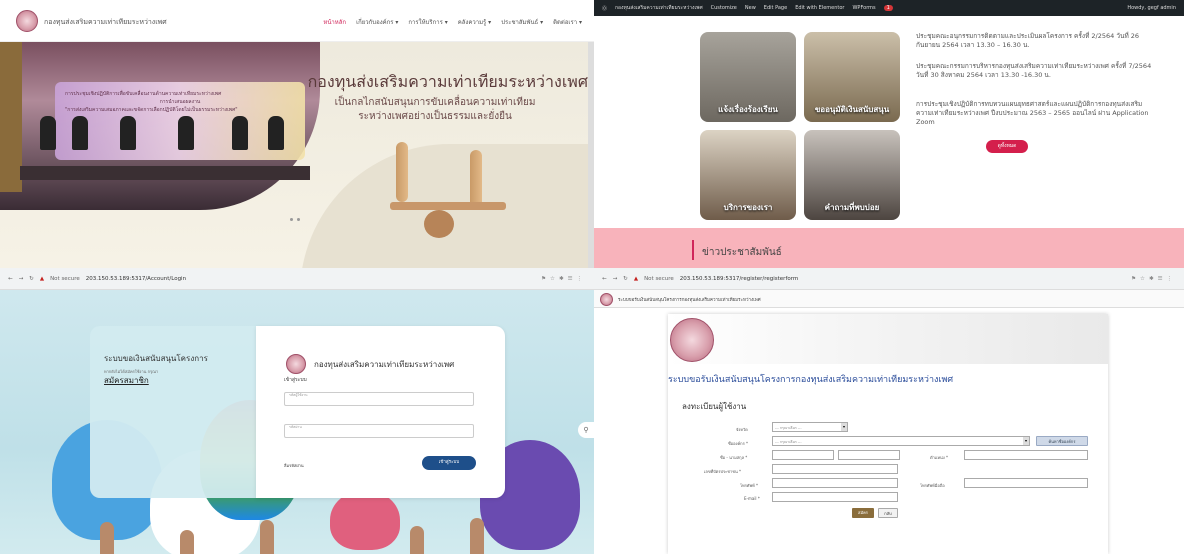  I want to click on submit-button: สมัคร, so click(863, 513).